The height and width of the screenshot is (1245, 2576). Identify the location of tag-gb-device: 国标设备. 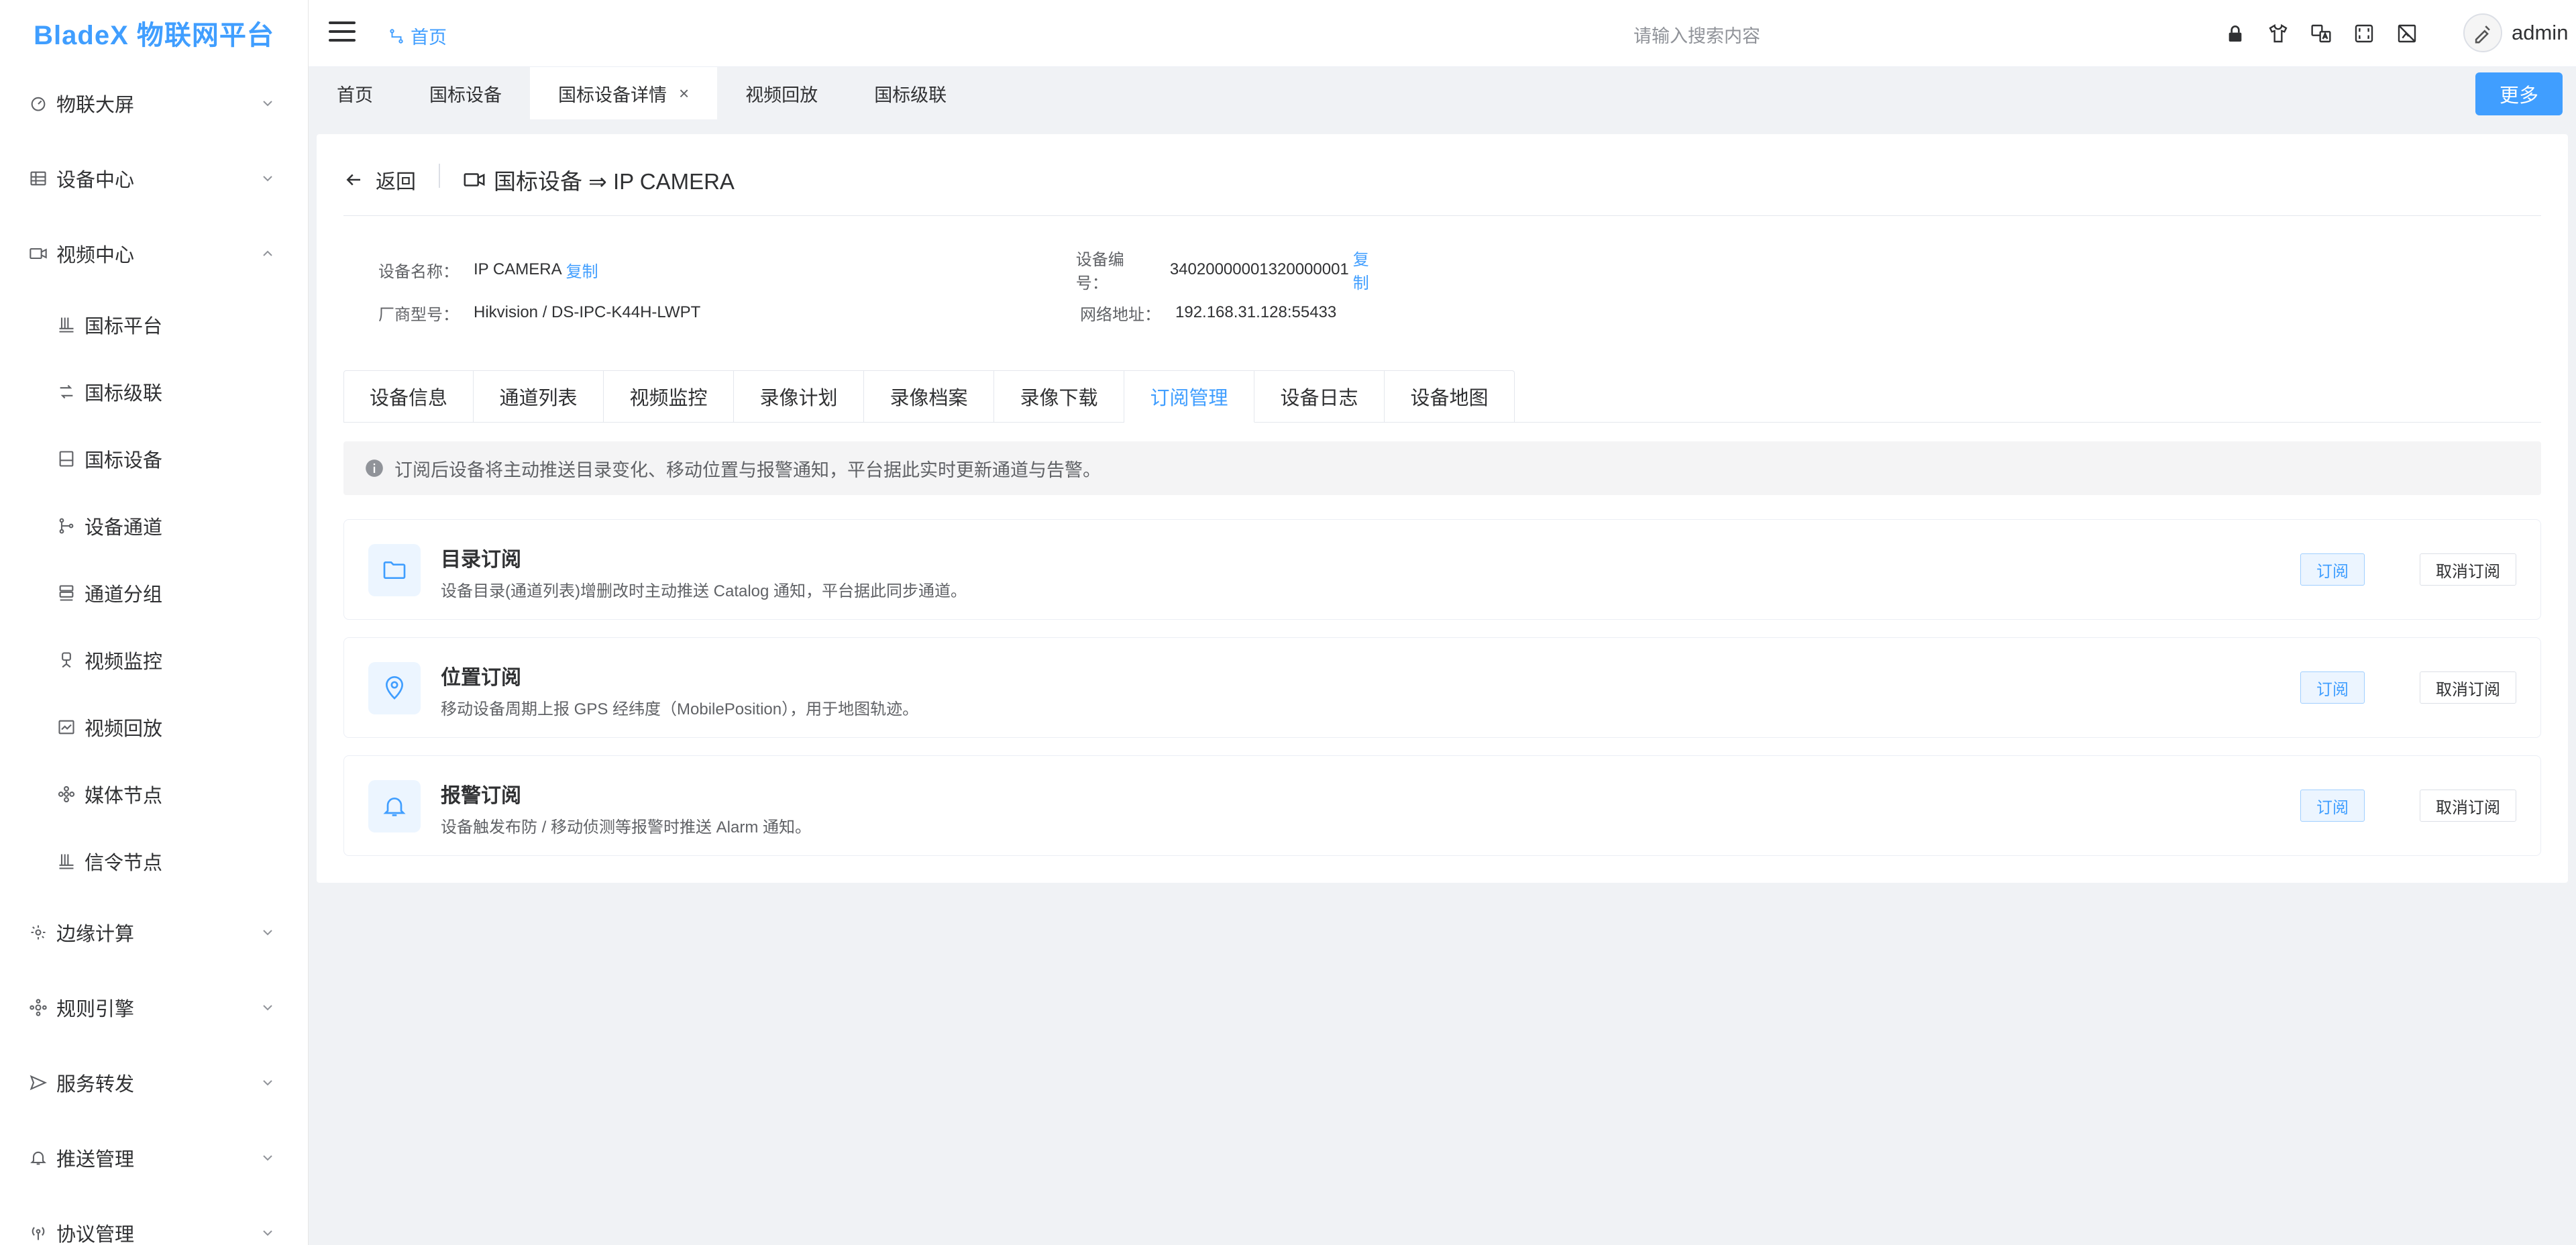
(465, 93).